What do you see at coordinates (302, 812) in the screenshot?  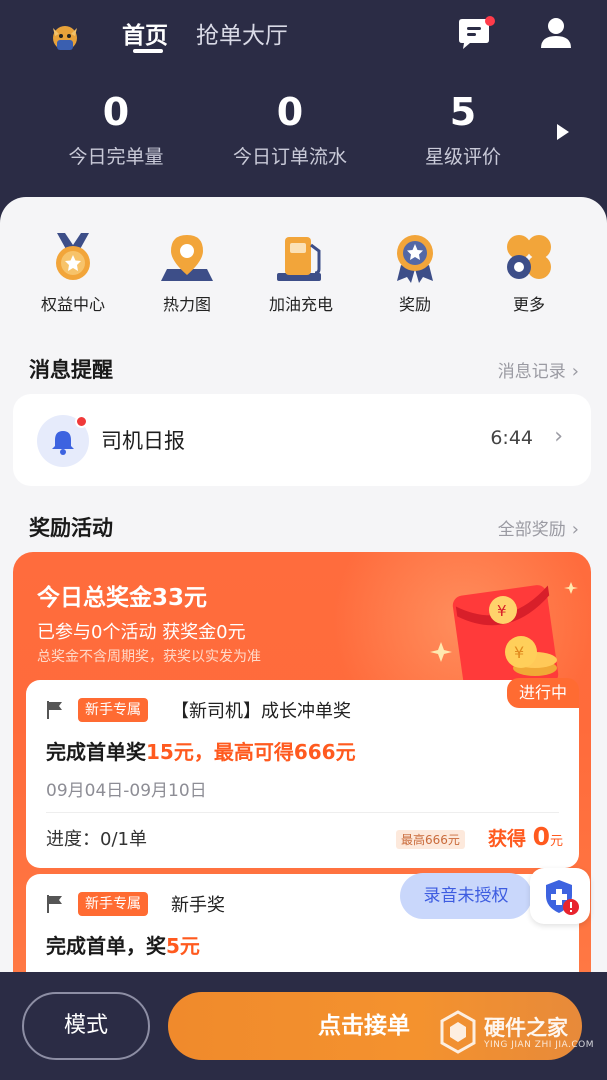 I see `divider` at bounding box center [302, 812].